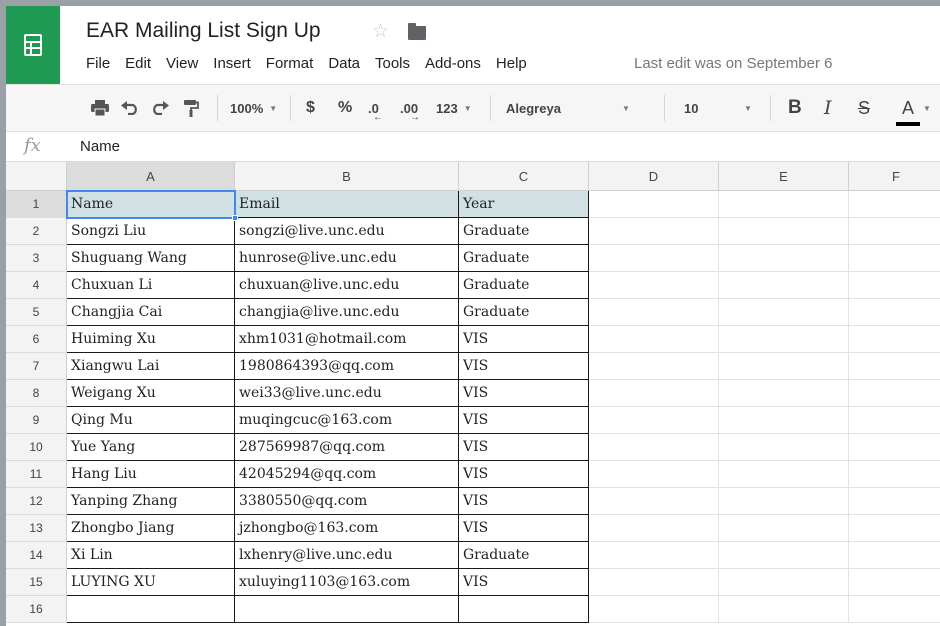 The width and height of the screenshot is (940, 626). I want to click on cell-b9: muqingcuc@163.com, so click(347, 420).